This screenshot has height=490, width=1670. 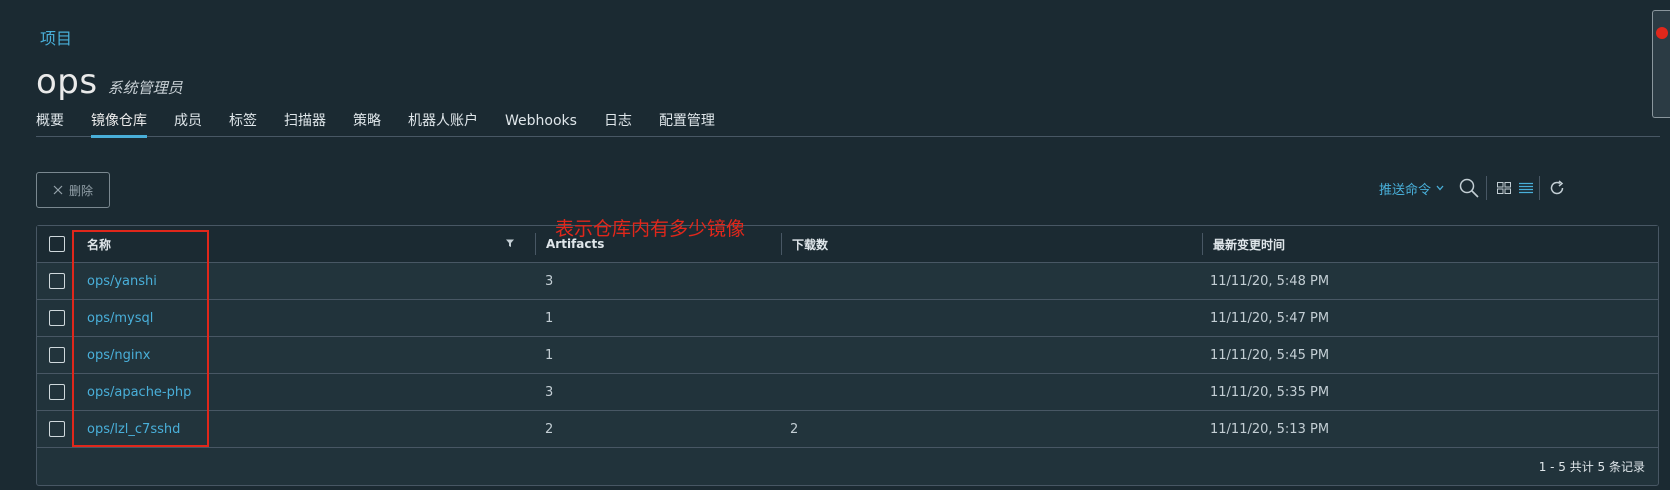 I want to click on side-panel-tab, so click(x=1661, y=64).